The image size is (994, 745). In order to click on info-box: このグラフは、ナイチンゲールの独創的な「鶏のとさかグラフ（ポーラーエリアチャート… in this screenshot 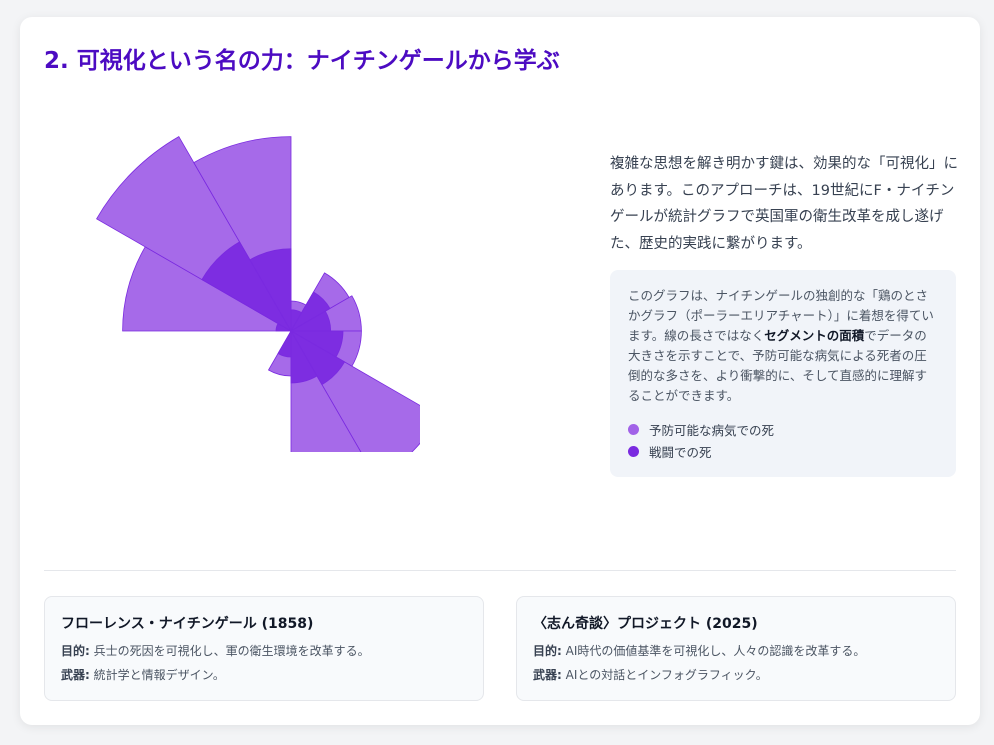, I will do `click(783, 373)`.